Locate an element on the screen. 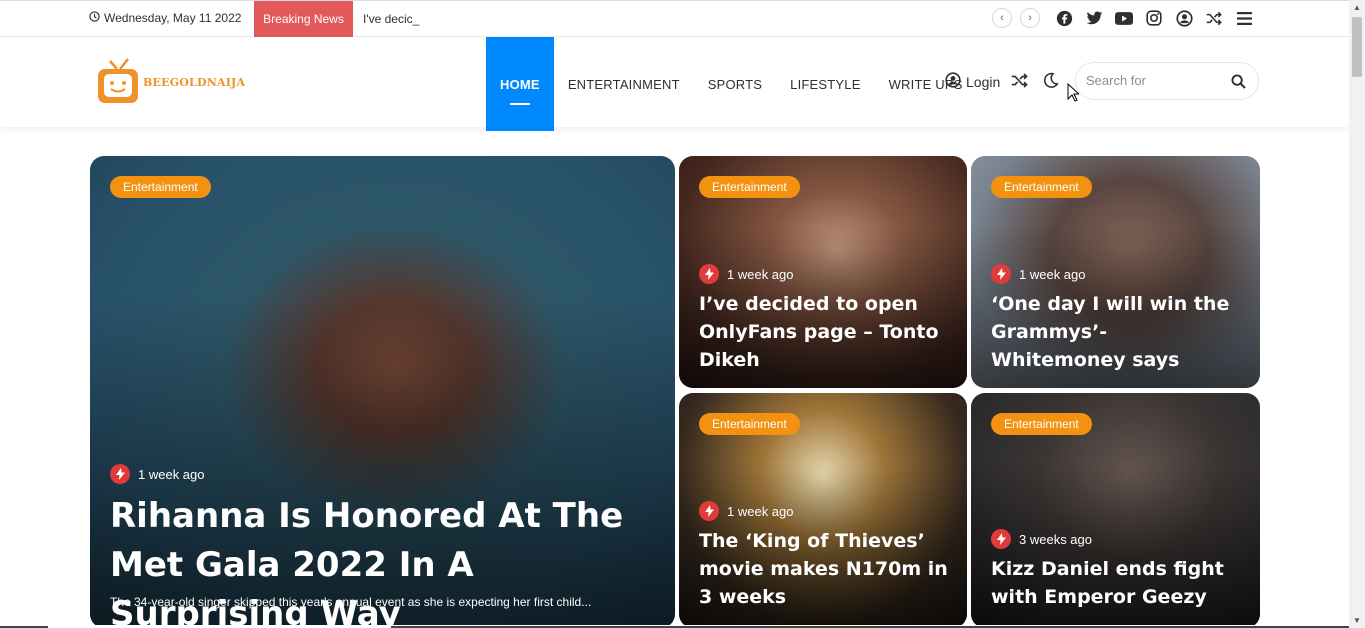  date-text: Wednesday, May 11 2022 is located at coordinates (173, 18).